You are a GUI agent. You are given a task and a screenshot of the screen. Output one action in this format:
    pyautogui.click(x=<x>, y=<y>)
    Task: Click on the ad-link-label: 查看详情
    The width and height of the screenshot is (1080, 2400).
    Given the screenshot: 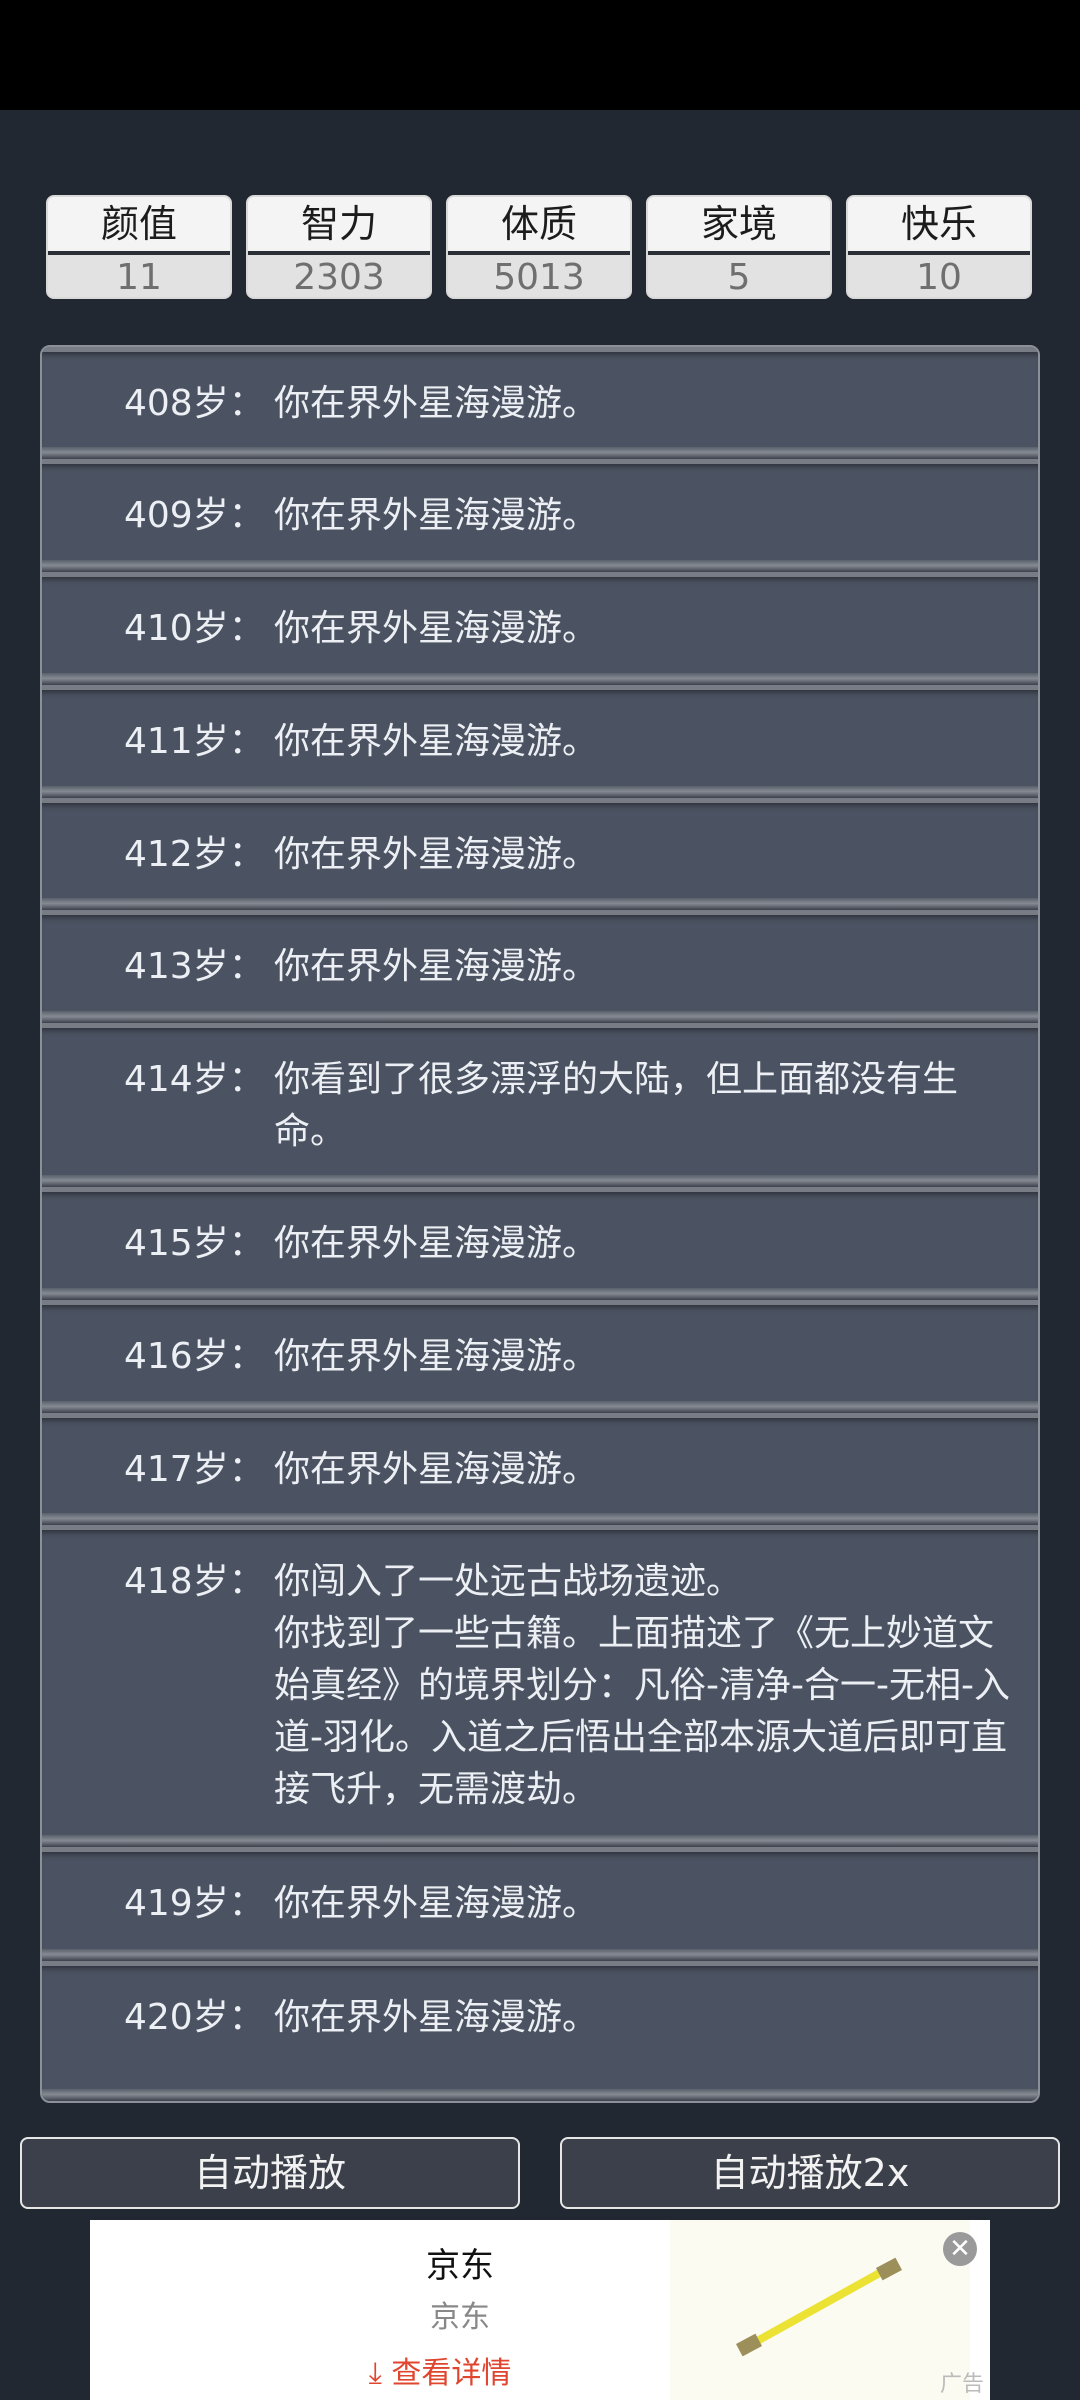 What is the action you would take?
    pyautogui.click(x=451, y=2373)
    